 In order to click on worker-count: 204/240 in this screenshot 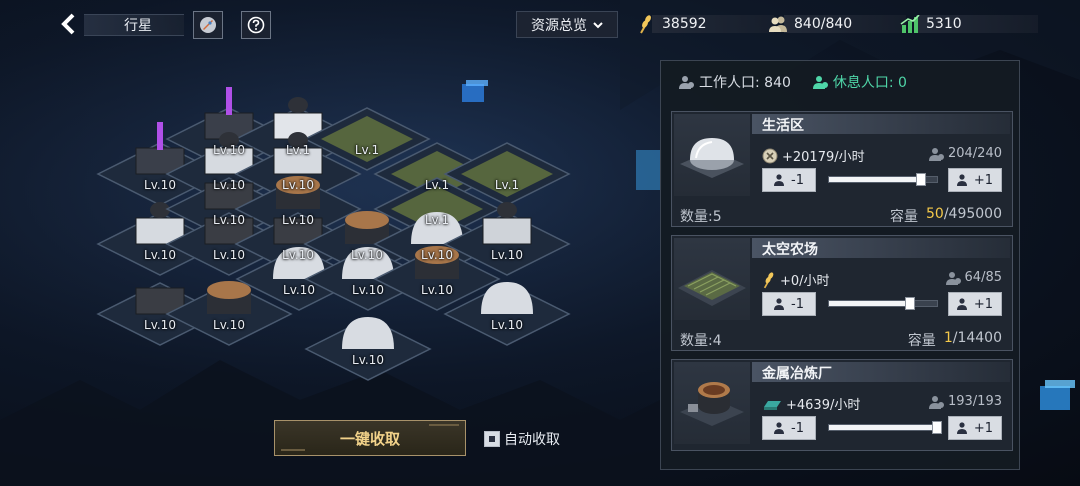, I will do `click(965, 153)`.